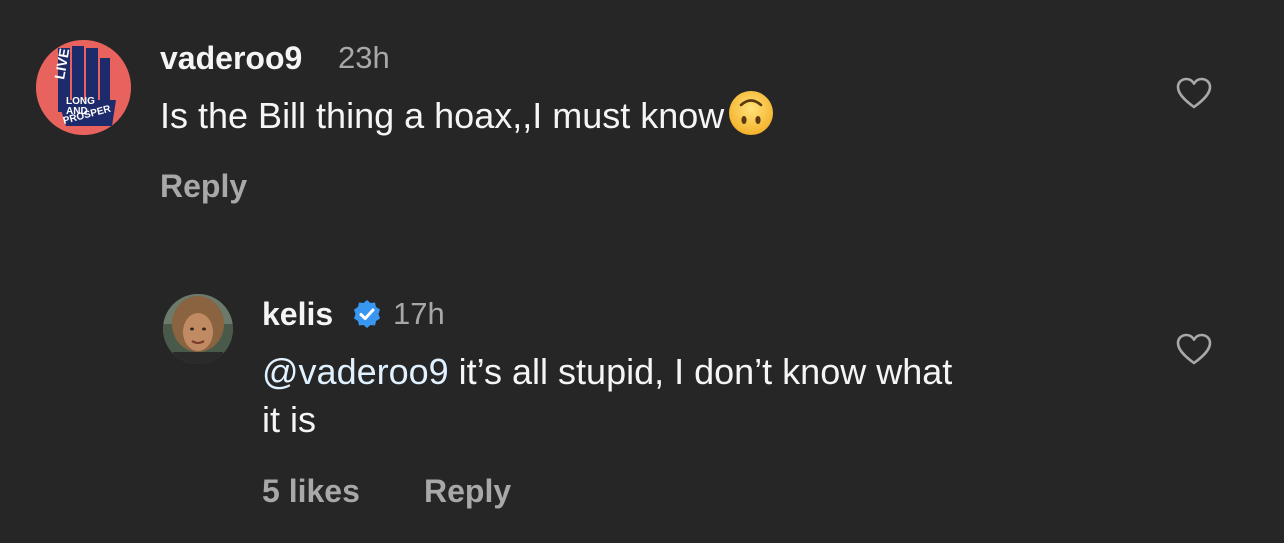  What do you see at coordinates (367, 314) in the screenshot?
I see `verified-badge-icon` at bounding box center [367, 314].